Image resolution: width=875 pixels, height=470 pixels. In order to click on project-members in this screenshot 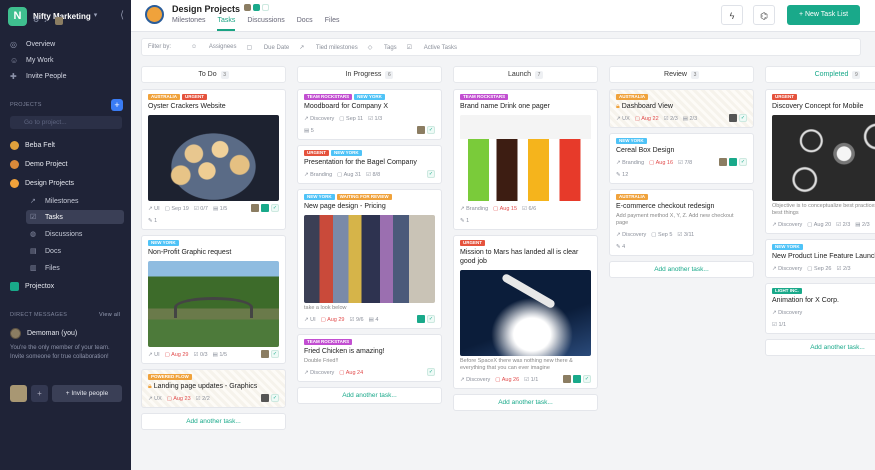, I will do `click(256, 7)`.